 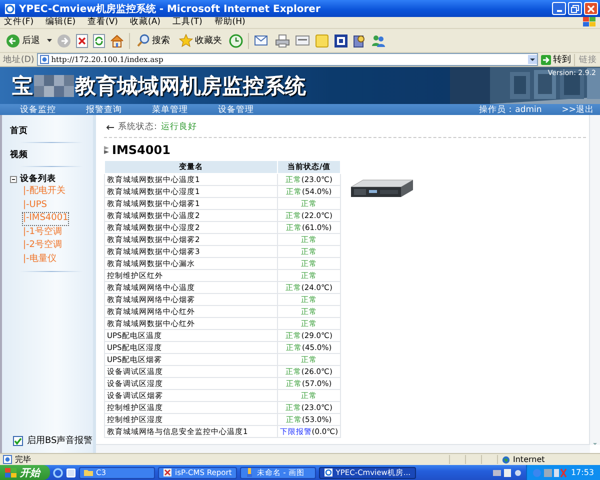 What do you see at coordinates (170, 110) in the screenshot?
I see `nav-link: 菜单管理` at bounding box center [170, 110].